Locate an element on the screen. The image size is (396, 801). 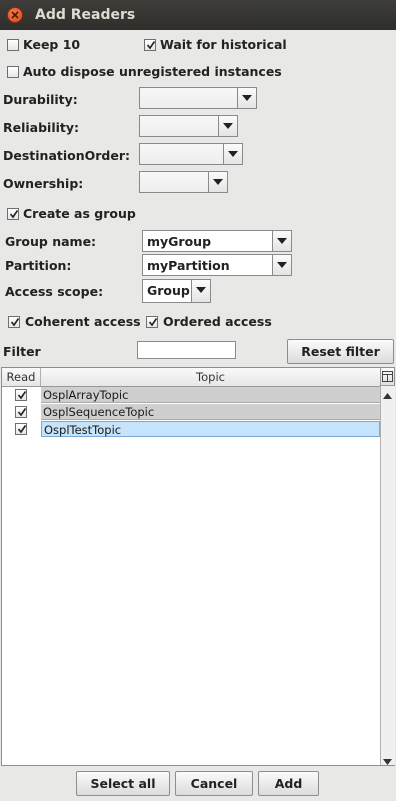
auto-dispose-checkbox is located at coordinates (13, 72).